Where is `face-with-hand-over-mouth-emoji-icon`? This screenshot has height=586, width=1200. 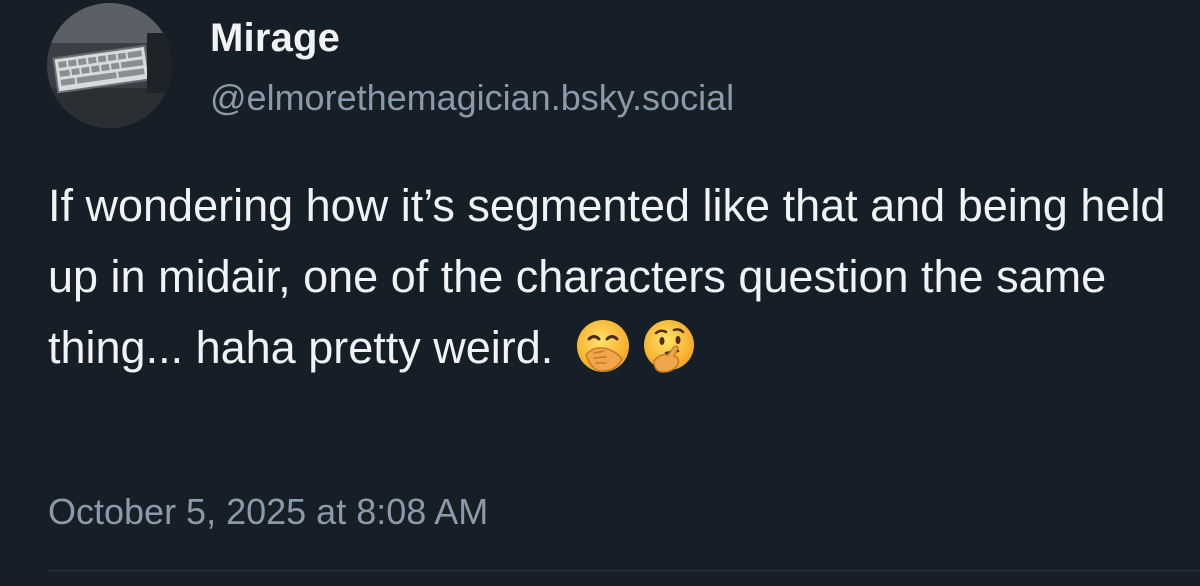
face-with-hand-over-mouth-emoji-icon is located at coordinates (603, 346).